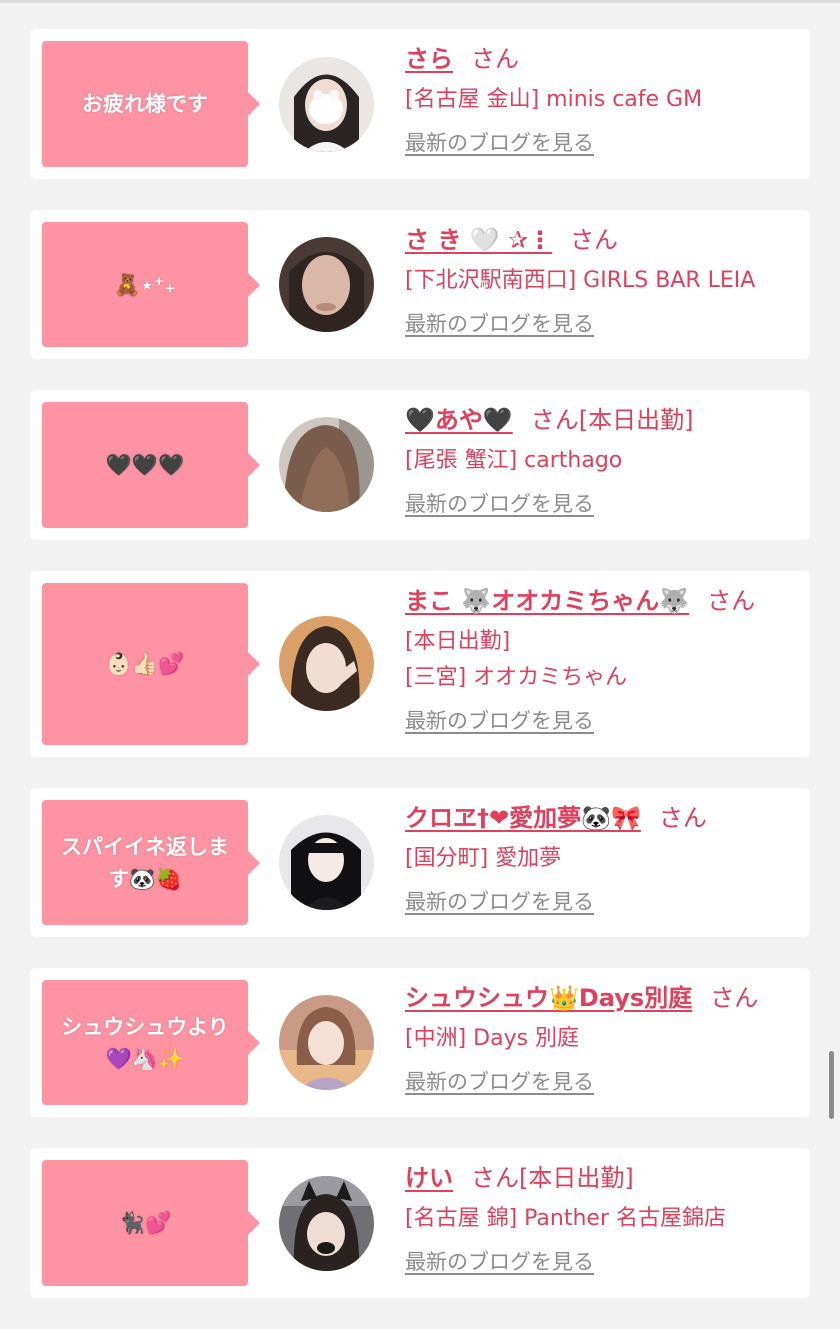  I want to click on message-bubble: 🖤🖤🖤, so click(151, 465).